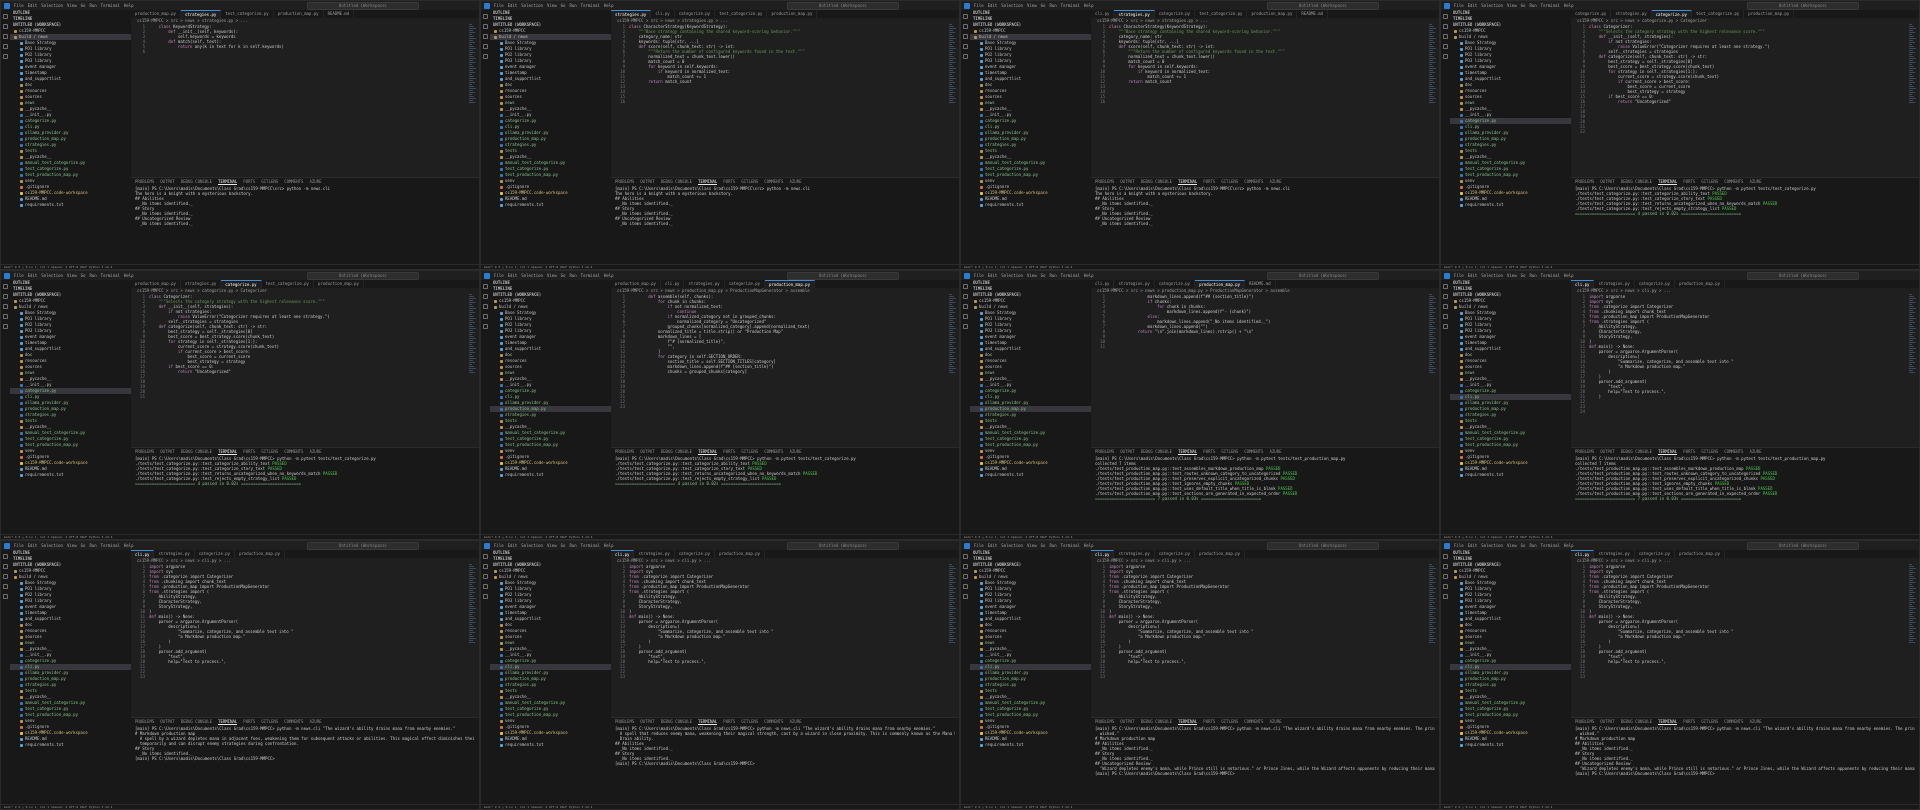  Describe the element at coordinates (5, 56) in the screenshot. I see `extensions-icon` at that location.